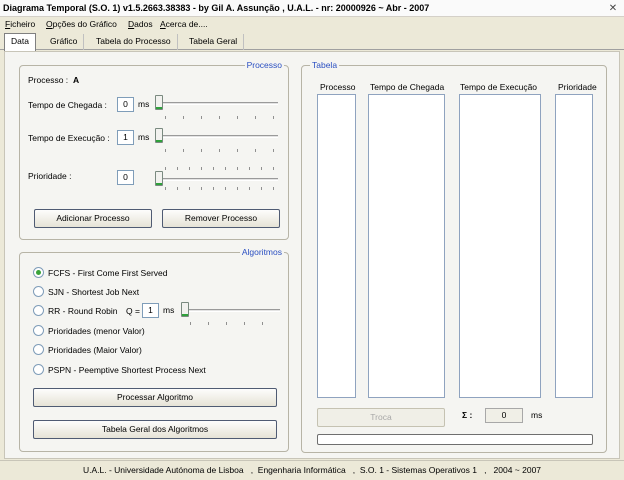 This screenshot has width=624, height=480. Describe the element at coordinates (406, 246) in the screenshot. I see `chegada-list` at that location.